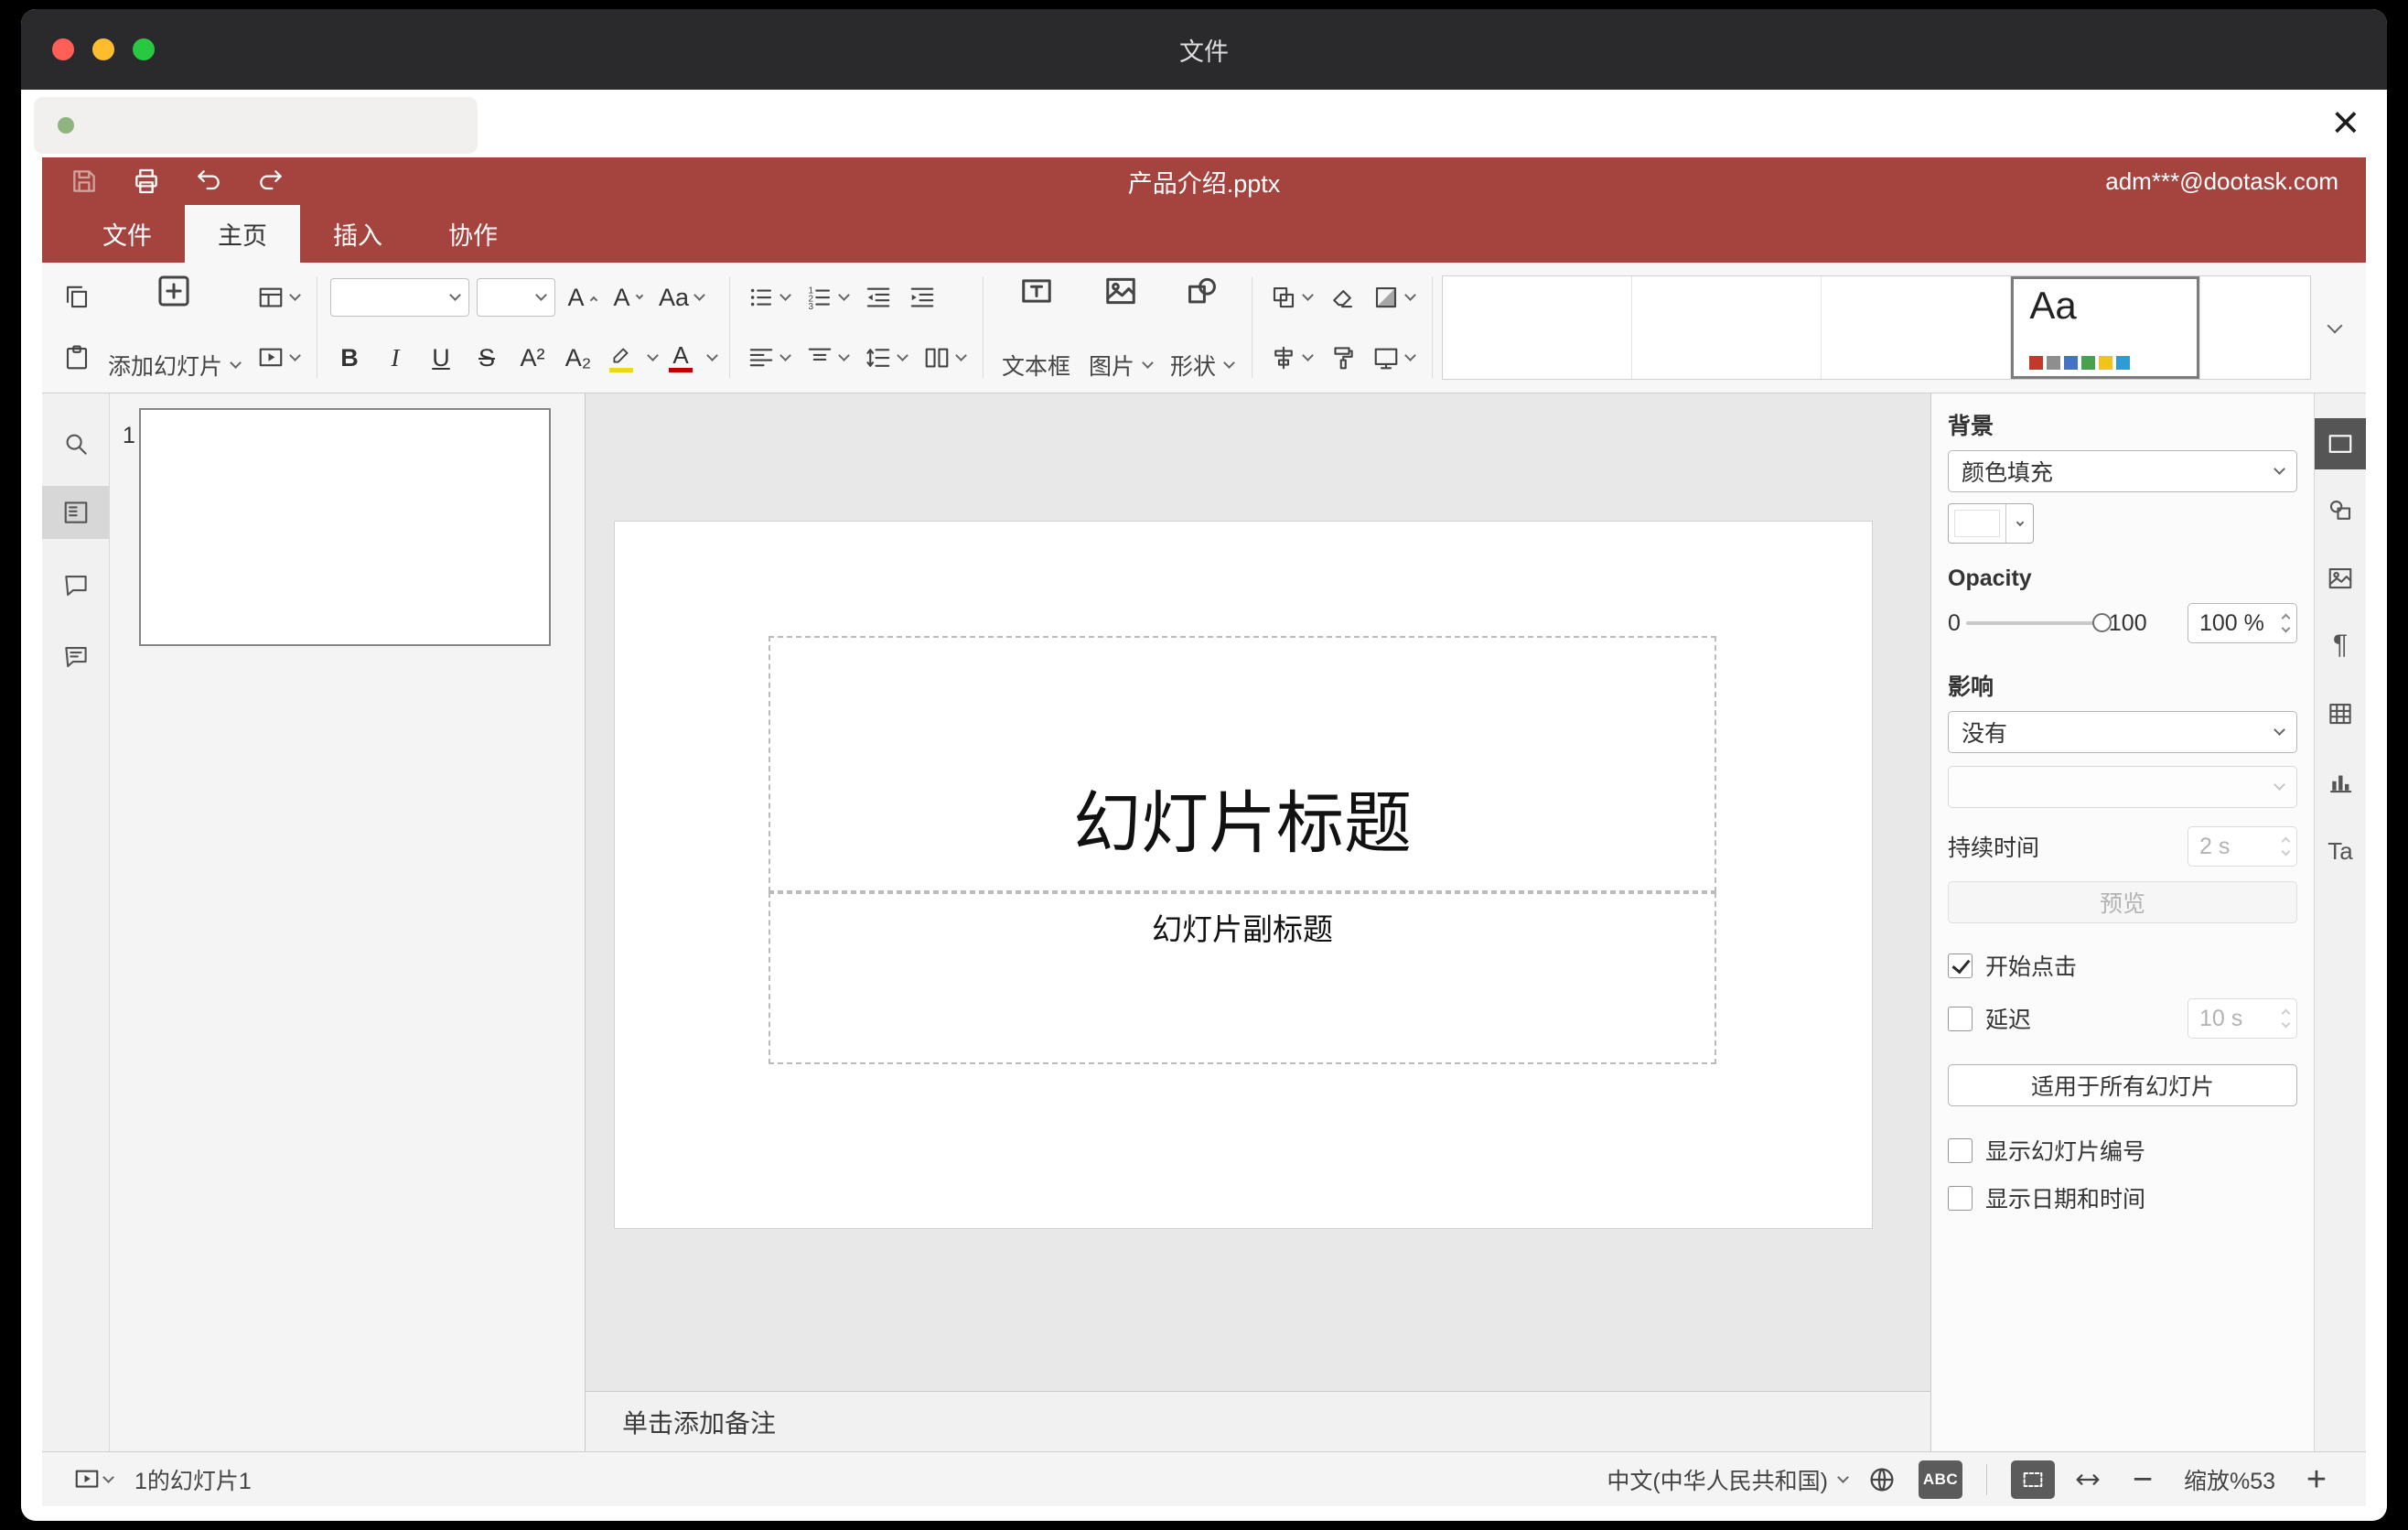  What do you see at coordinates (1242, 978) in the screenshot?
I see `subtitle-placeholder: 幻灯片副标题` at bounding box center [1242, 978].